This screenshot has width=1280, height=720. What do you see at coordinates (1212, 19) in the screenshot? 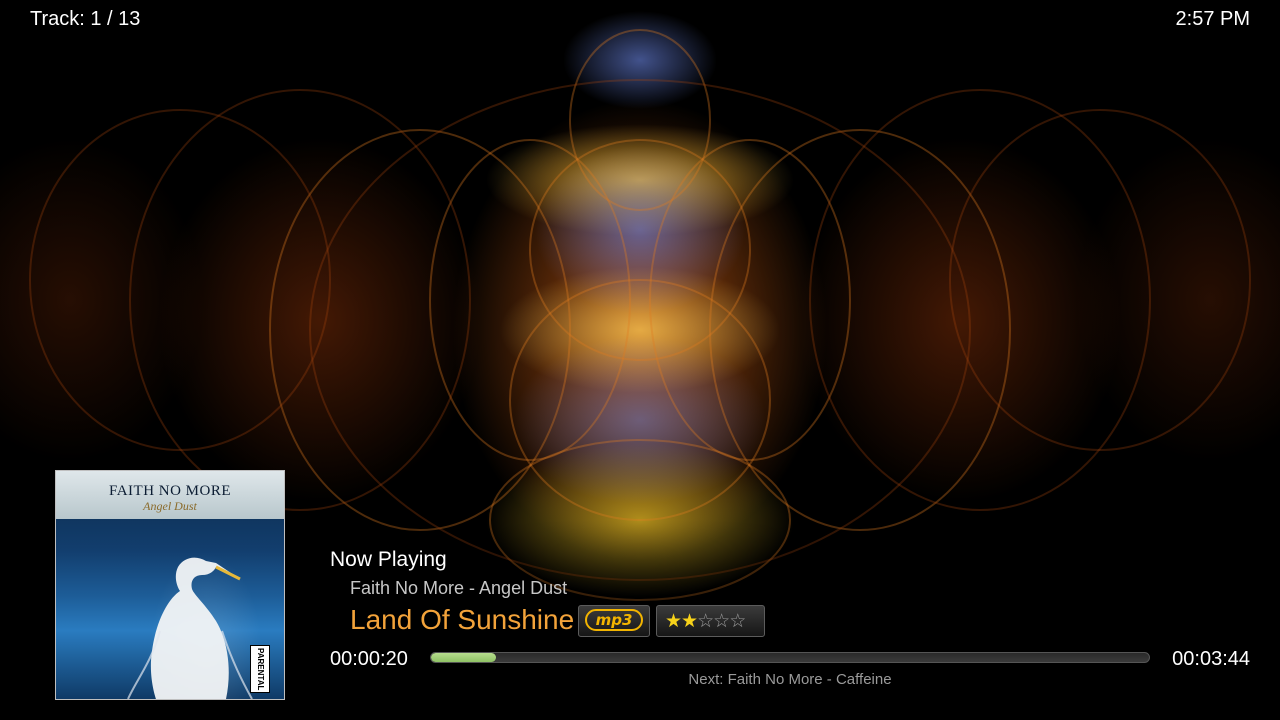
I see `clock: 2:57 PM` at bounding box center [1212, 19].